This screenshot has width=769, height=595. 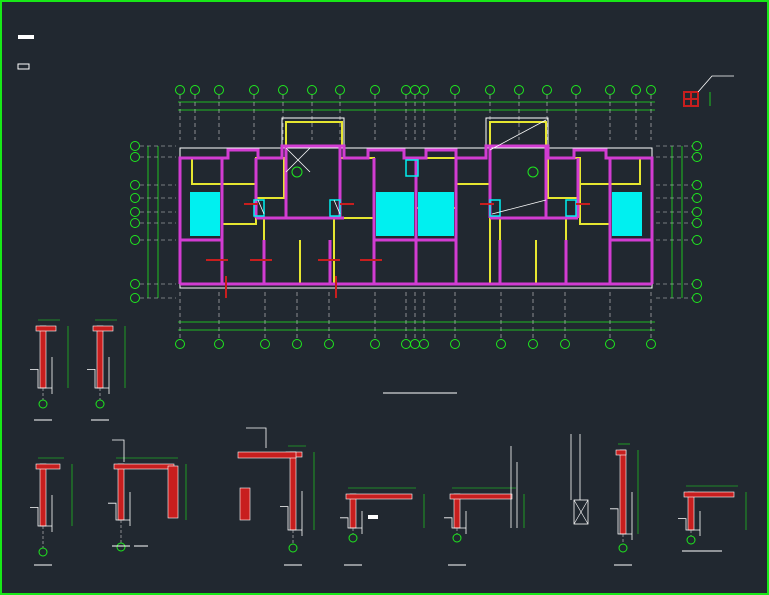 What do you see at coordinates (708, 91) in the screenshot?
I see `column-legend` at bounding box center [708, 91].